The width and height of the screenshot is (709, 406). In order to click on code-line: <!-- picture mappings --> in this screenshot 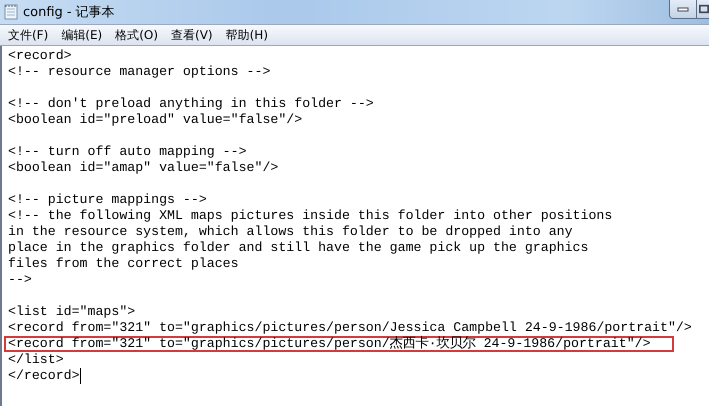, I will do `click(107, 200)`.